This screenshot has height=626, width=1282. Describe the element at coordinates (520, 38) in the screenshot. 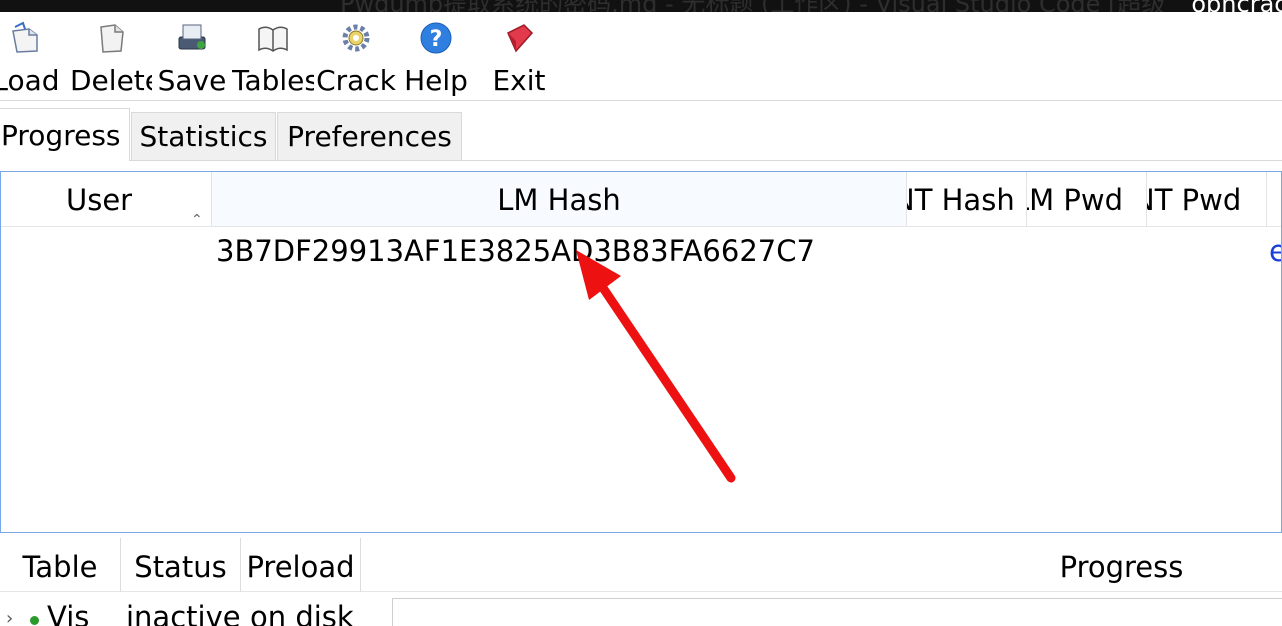

I see `exit-icon` at that location.